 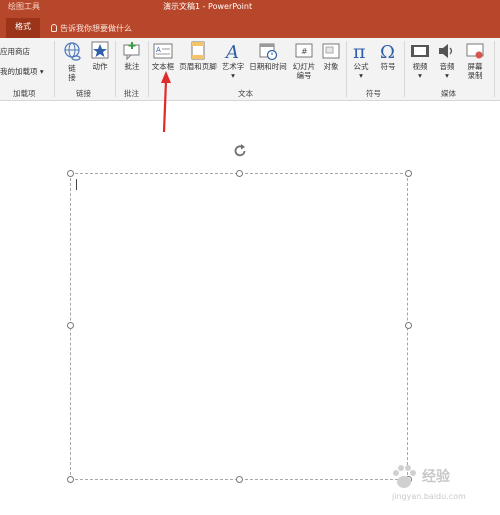 What do you see at coordinates (54, 28) in the screenshot?
I see `lightbulb-icon` at bounding box center [54, 28].